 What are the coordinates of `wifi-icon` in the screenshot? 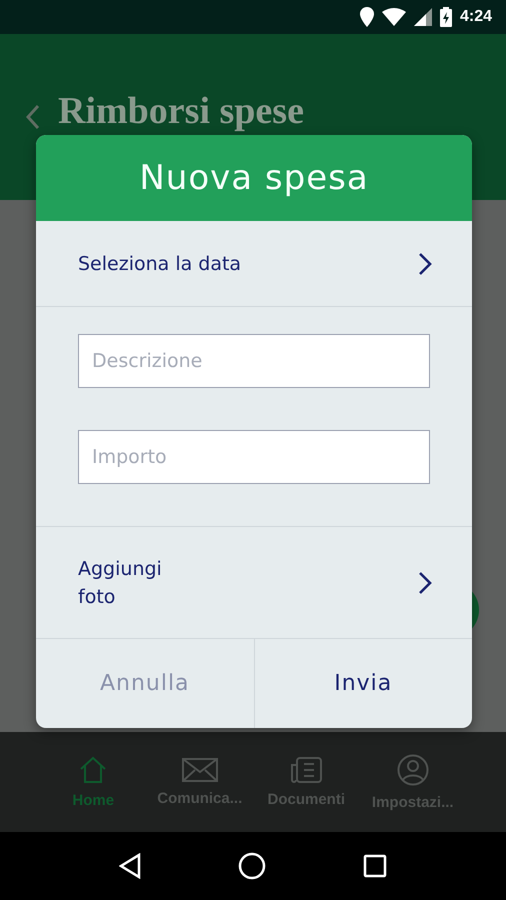 It's located at (394, 17).